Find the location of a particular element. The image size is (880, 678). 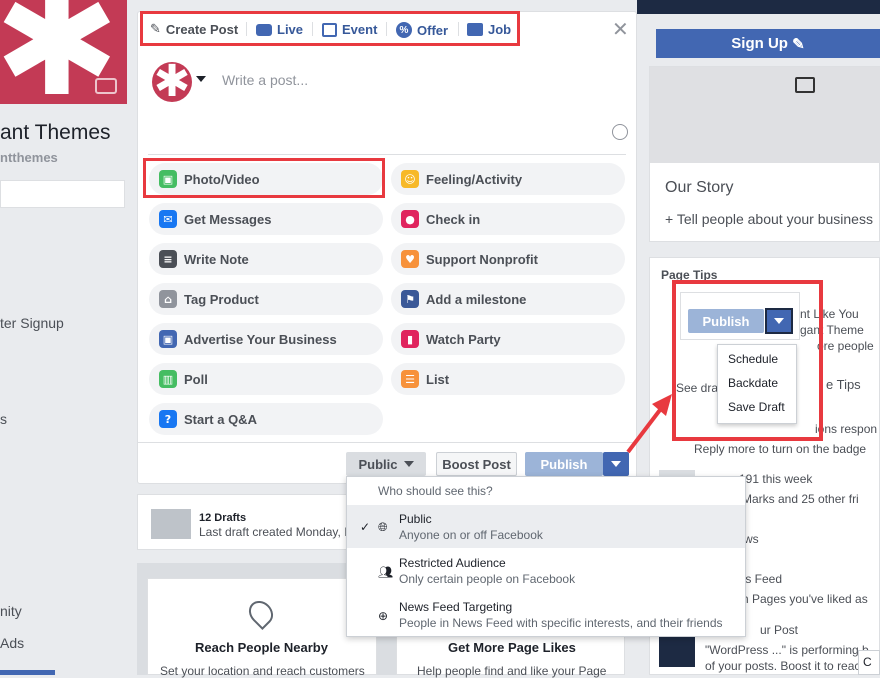

emoji-icon is located at coordinates (620, 132).